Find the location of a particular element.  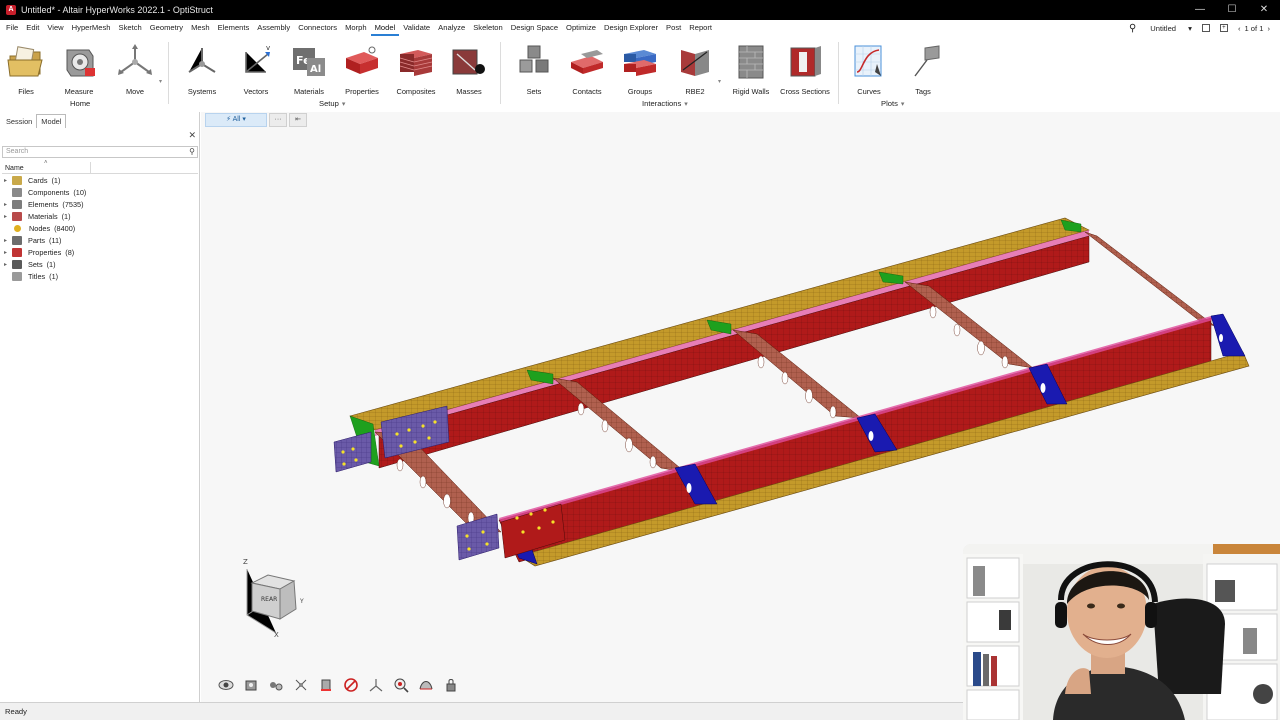

menu-assembly: Assembly is located at coordinates (273, 28).